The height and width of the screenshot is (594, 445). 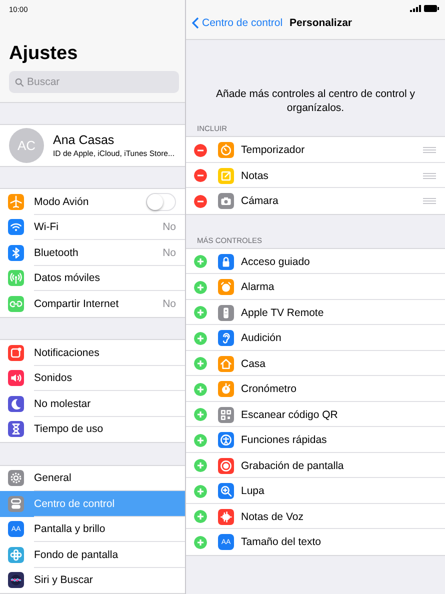 What do you see at coordinates (92, 202) in the screenshot?
I see `settings-item: Modo Avión` at bounding box center [92, 202].